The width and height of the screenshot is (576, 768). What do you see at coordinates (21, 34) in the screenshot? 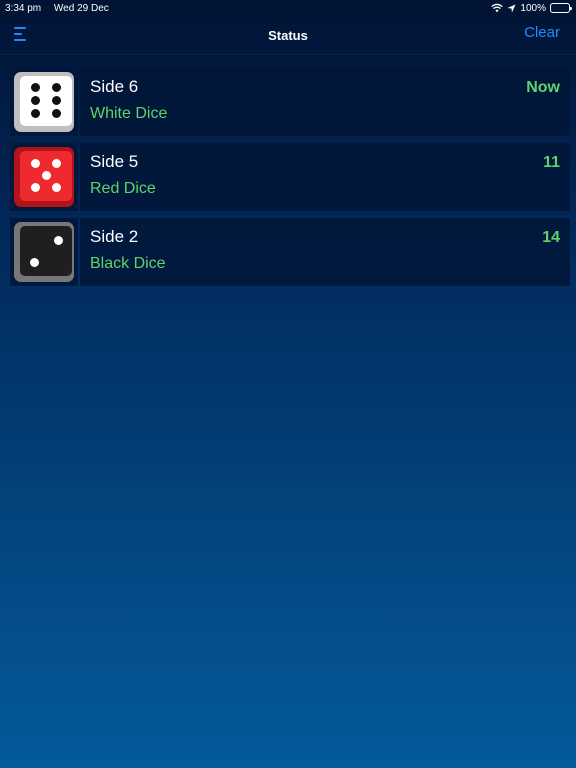
I see `menu-icon` at bounding box center [21, 34].